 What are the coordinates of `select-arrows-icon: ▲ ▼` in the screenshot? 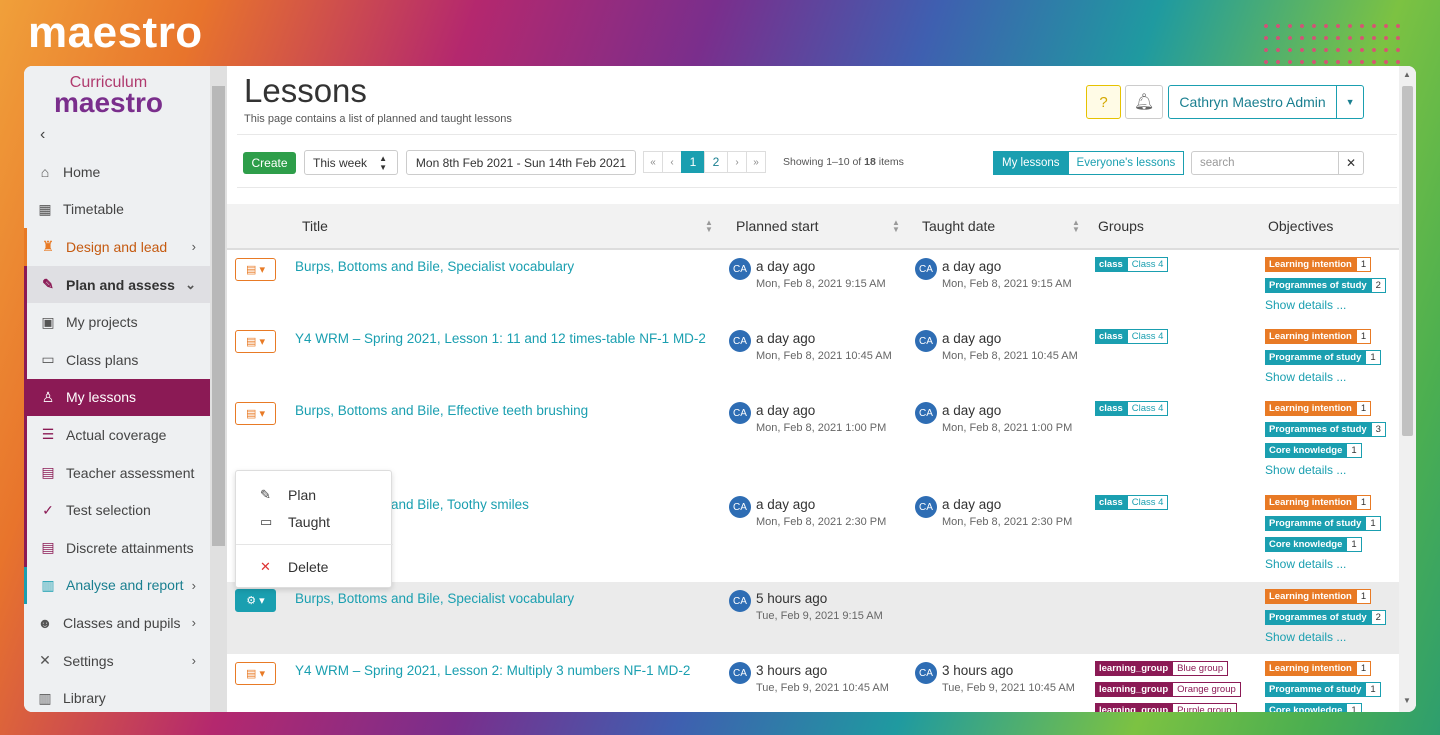 It's located at (383, 162).